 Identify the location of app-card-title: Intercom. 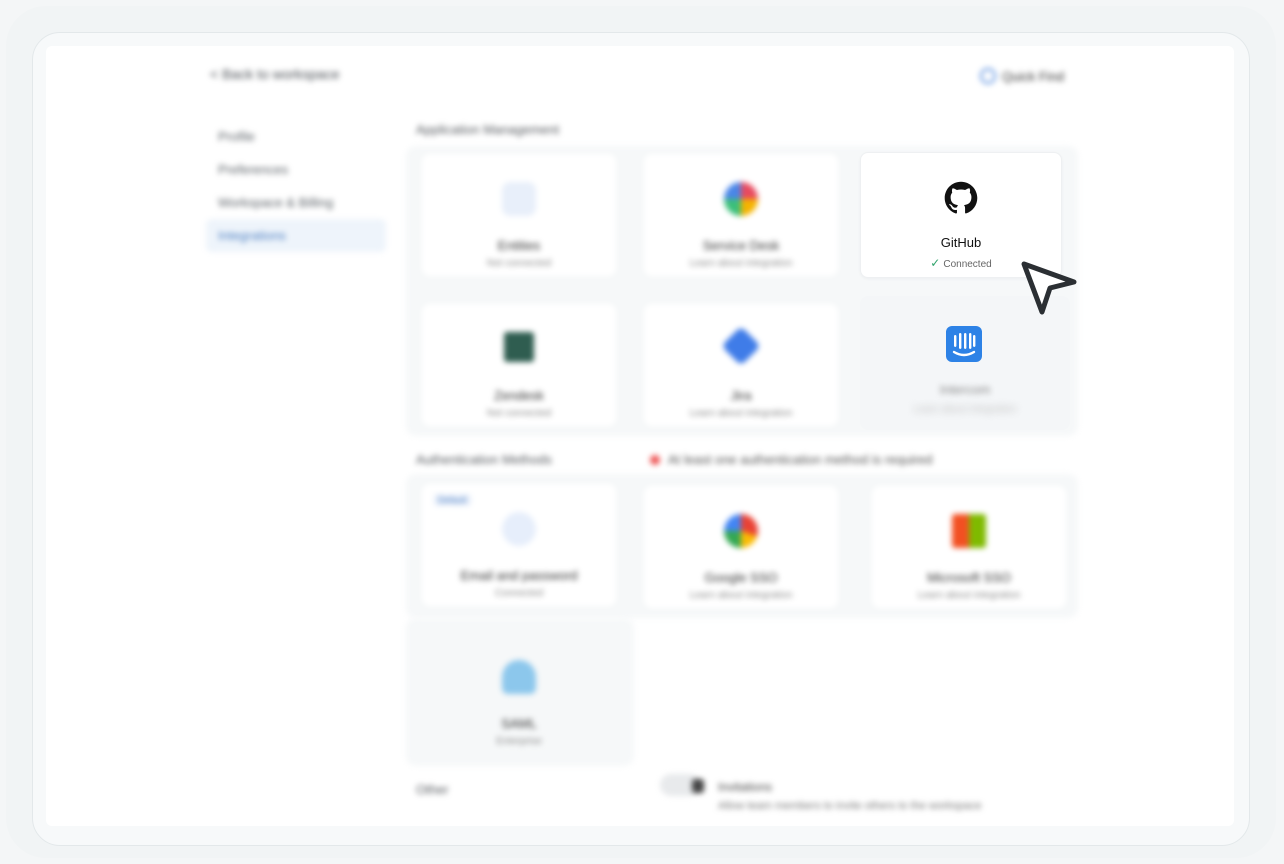
(965, 389).